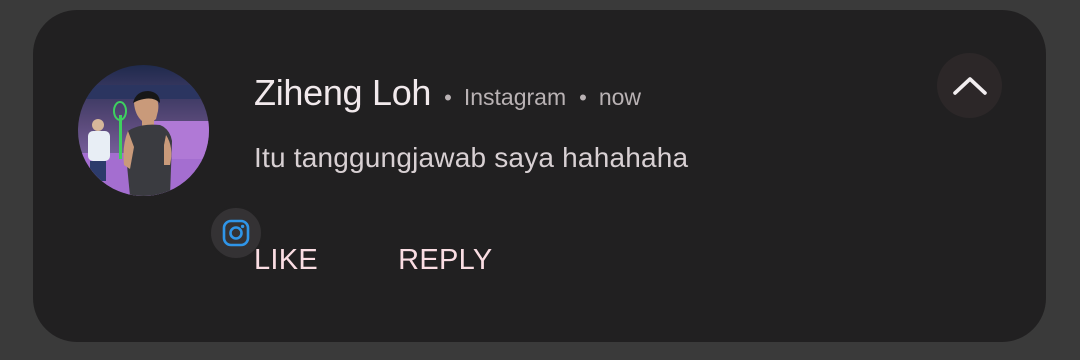 Image resolution: width=1080 pixels, height=360 pixels. Describe the element at coordinates (236, 233) in the screenshot. I see `instagram-icon` at that location.